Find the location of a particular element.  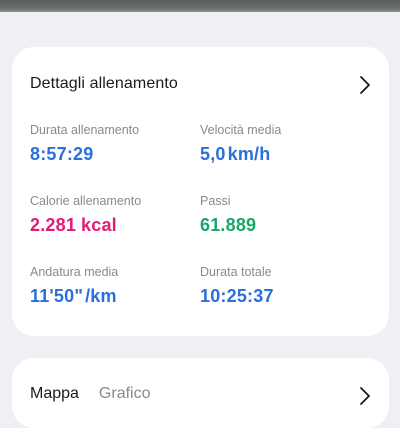

metric-average-speed: Velocità media 5,0 km/h is located at coordinates (285, 144).